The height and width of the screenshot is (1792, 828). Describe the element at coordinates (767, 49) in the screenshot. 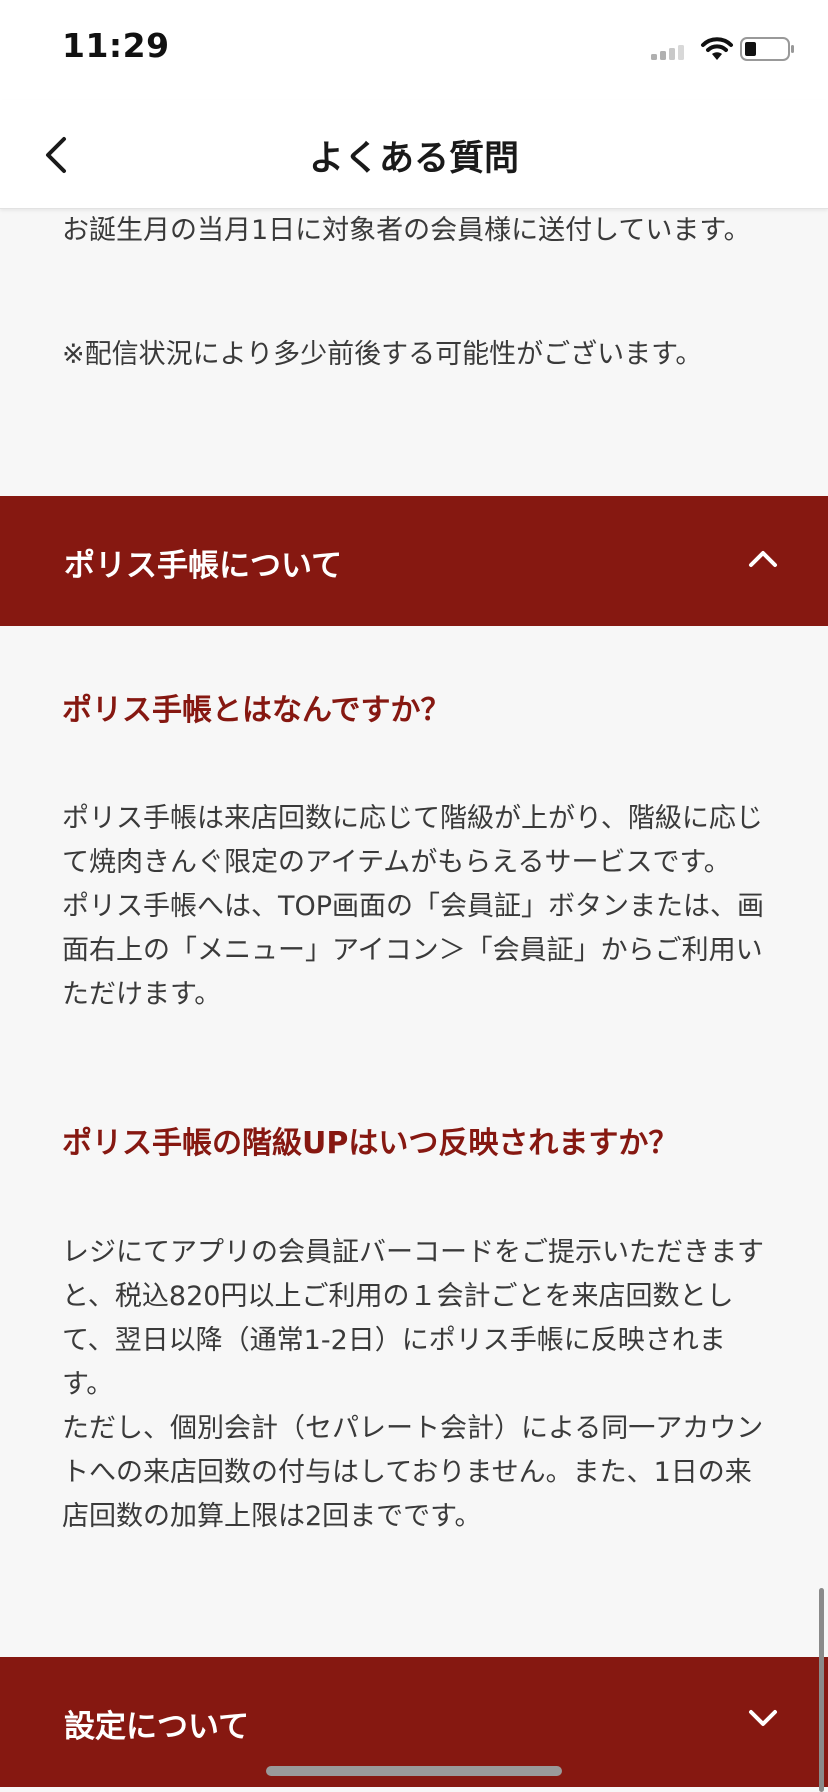

I see `battery-icon` at that location.